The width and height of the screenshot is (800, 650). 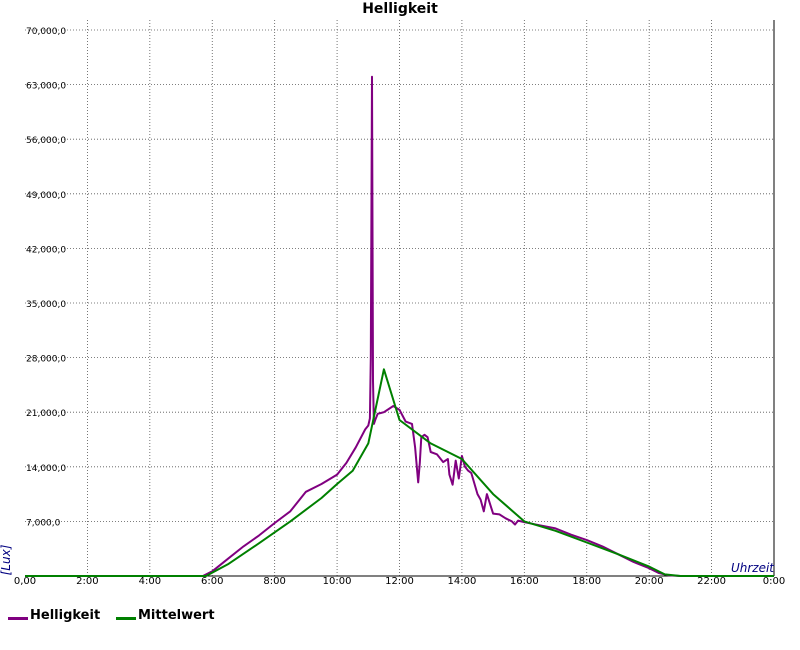 I want to click on x-tick-label-5: 10:00, so click(x=337, y=581).